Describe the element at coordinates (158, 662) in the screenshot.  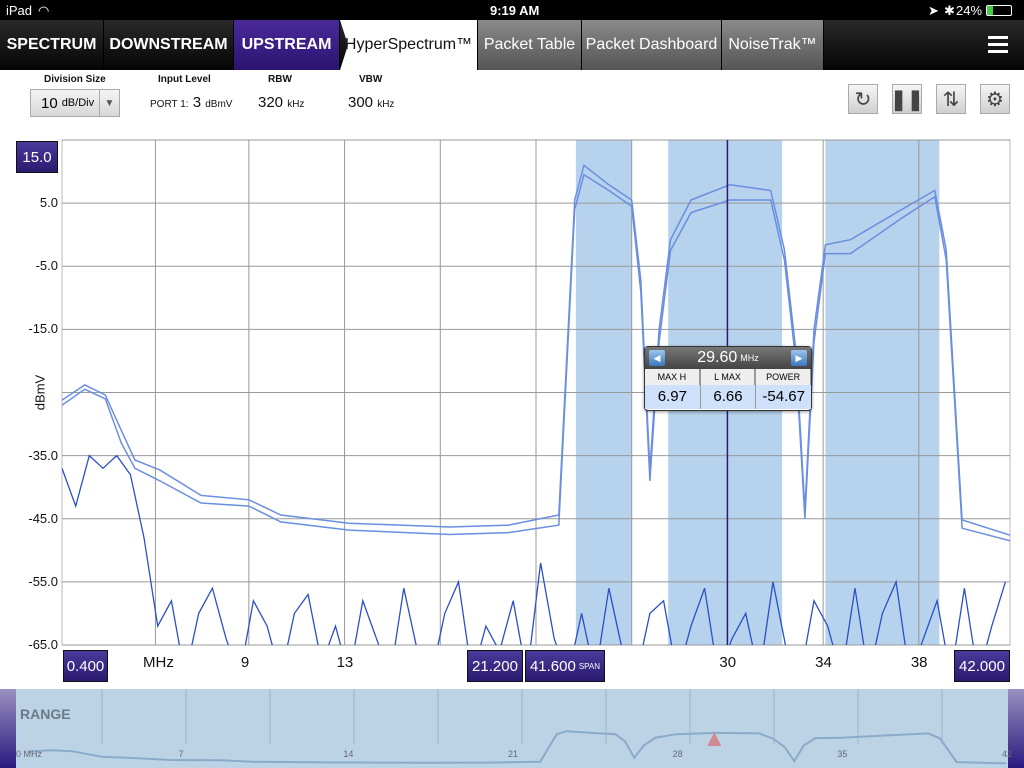
I see `x-unit-label: MHz` at that location.